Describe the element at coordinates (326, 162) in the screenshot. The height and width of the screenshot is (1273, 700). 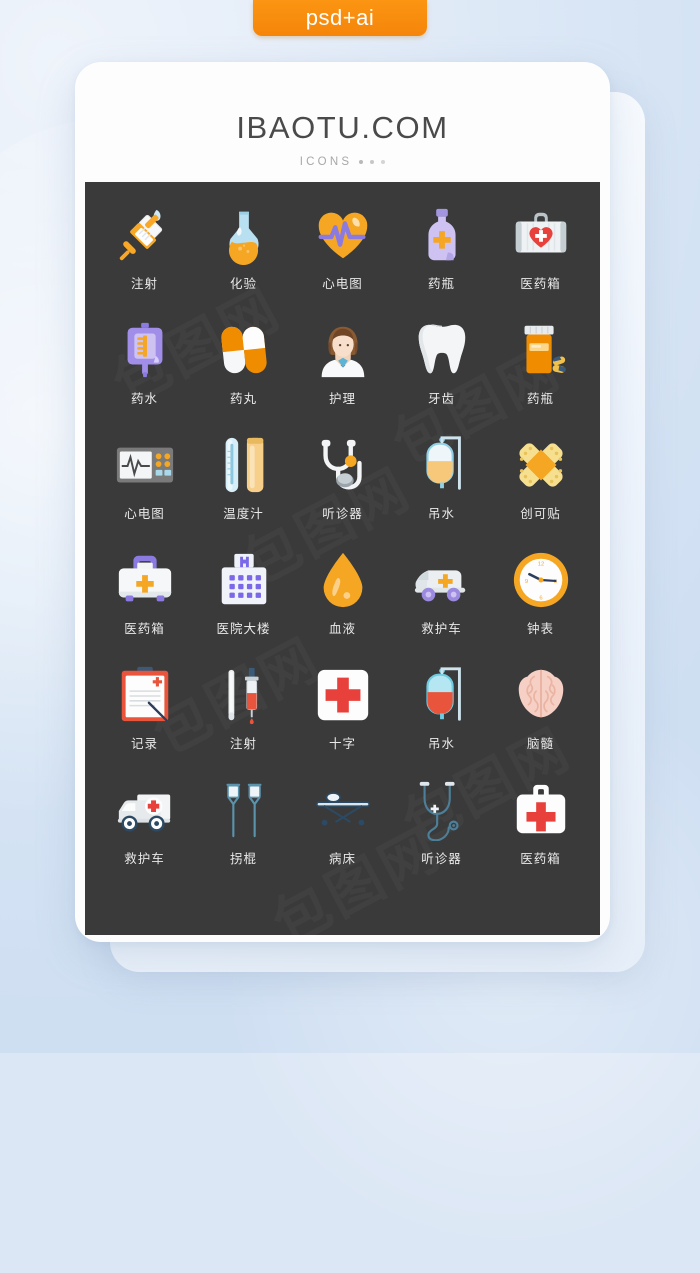
I see `subtitle-text: ICONS` at that location.